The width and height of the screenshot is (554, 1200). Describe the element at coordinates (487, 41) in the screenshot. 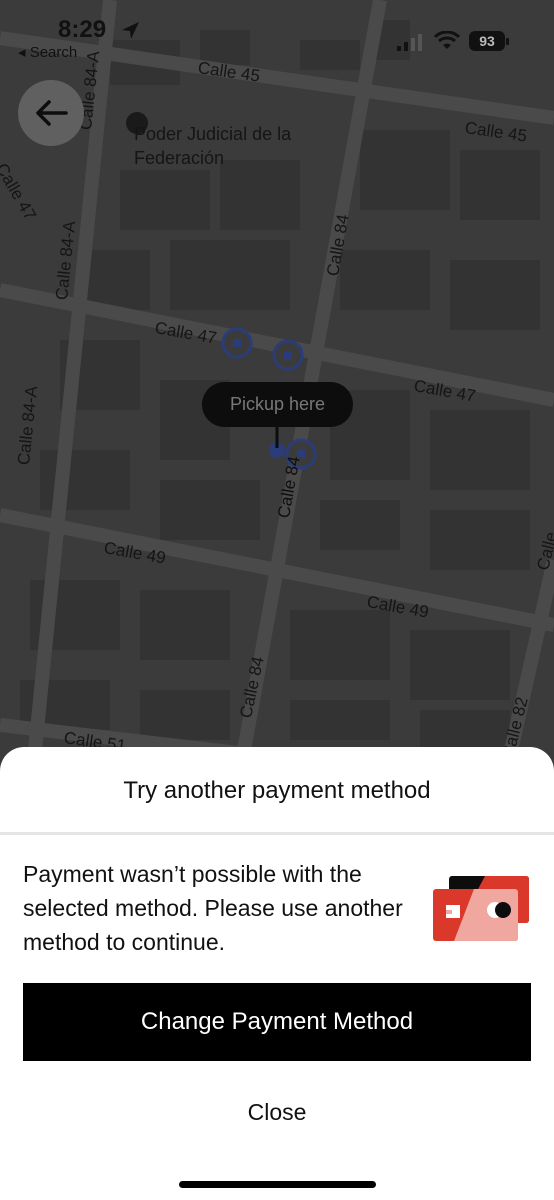

I see `battery-indicator: 93` at that location.